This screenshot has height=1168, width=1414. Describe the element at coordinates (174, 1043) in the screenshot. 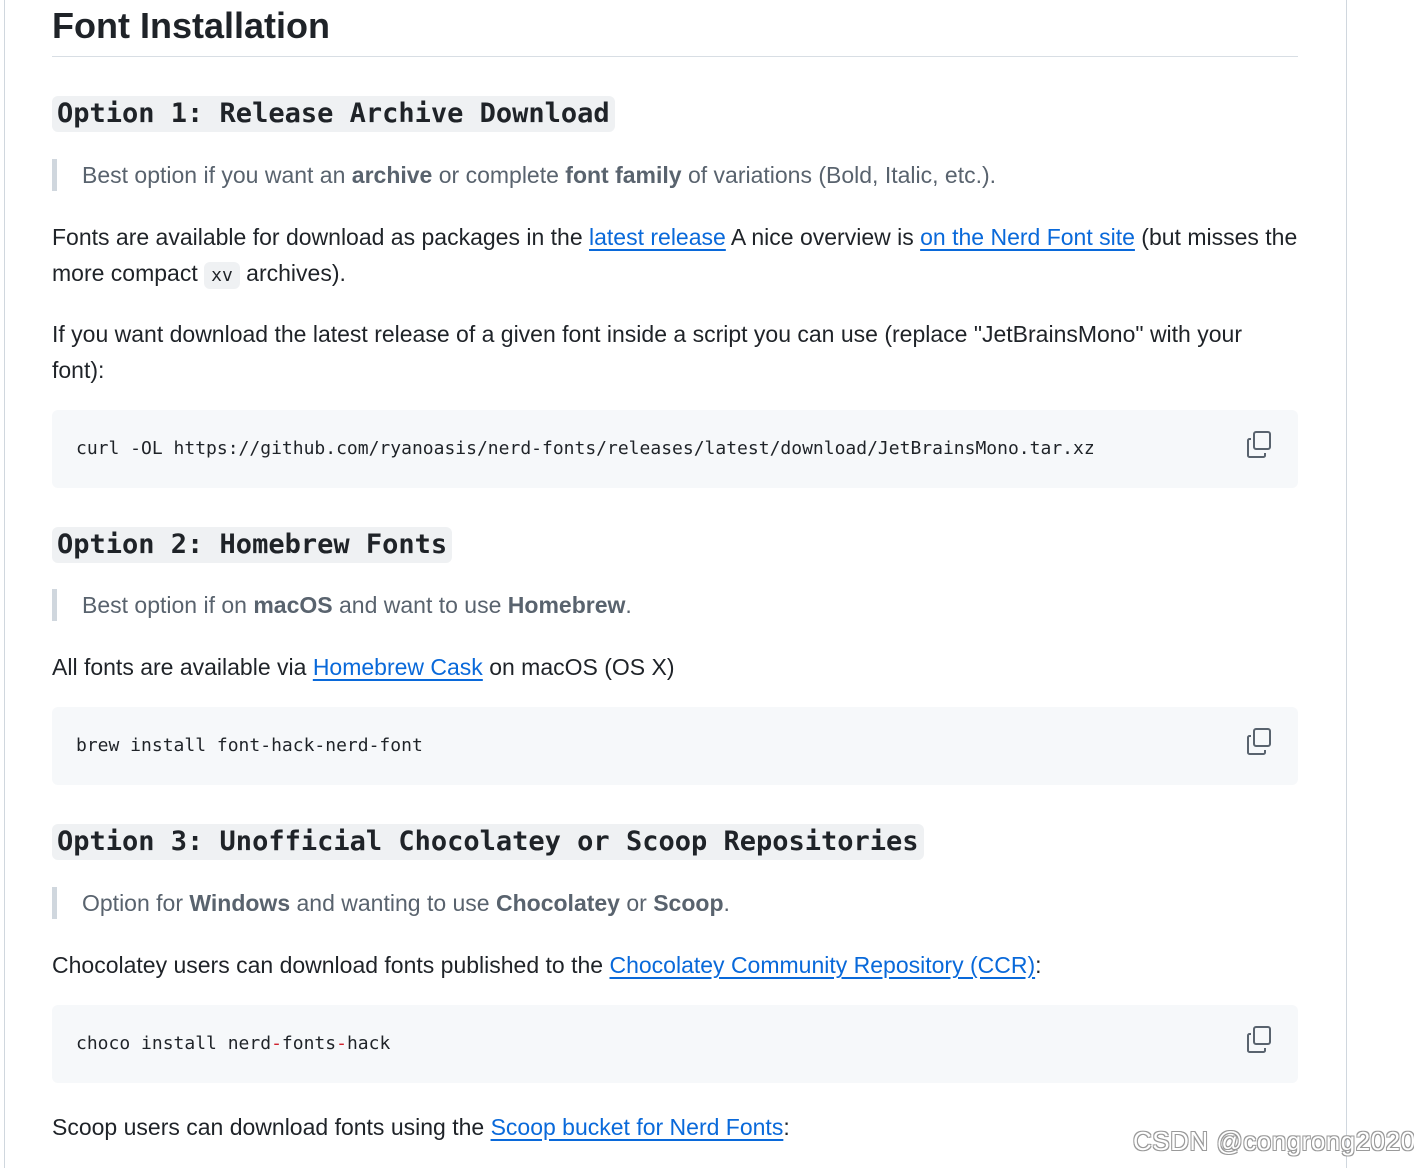

I see `code-token: choco install nerd` at that location.